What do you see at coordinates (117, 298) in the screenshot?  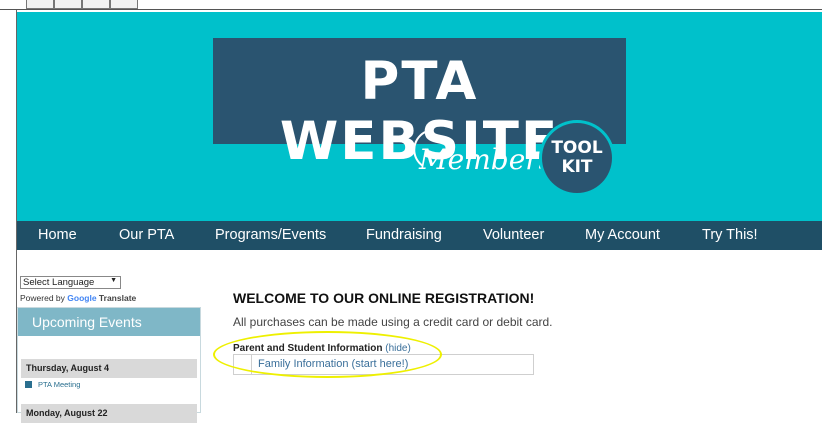 I see `translate-link: Translate` at bounding box center [117, 298].